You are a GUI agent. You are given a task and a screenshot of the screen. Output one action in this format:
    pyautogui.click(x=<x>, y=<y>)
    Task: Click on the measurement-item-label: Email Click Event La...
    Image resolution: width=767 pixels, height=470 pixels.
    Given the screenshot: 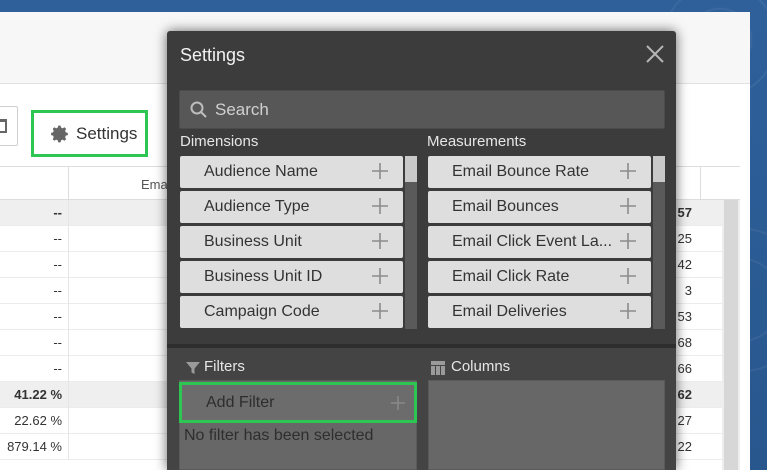 What is the action you would take?
    pyautogui.click(x=532, y=241)
    